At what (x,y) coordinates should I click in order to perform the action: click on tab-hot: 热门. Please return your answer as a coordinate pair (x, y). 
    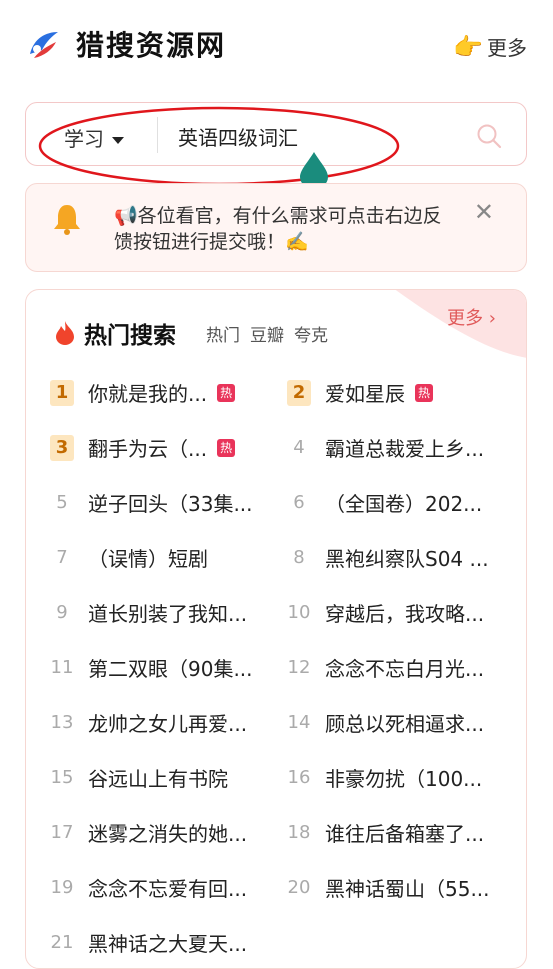
    Looking at the image, I should click on (223, 336).